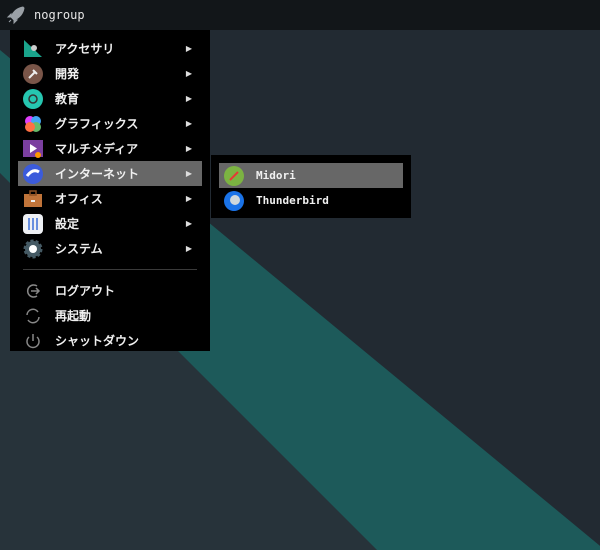 The image size is (600, 550). What do you see at coordinates (33, 341) in the screenshot?
I see `power-icon` at bounding box center [33, 341].